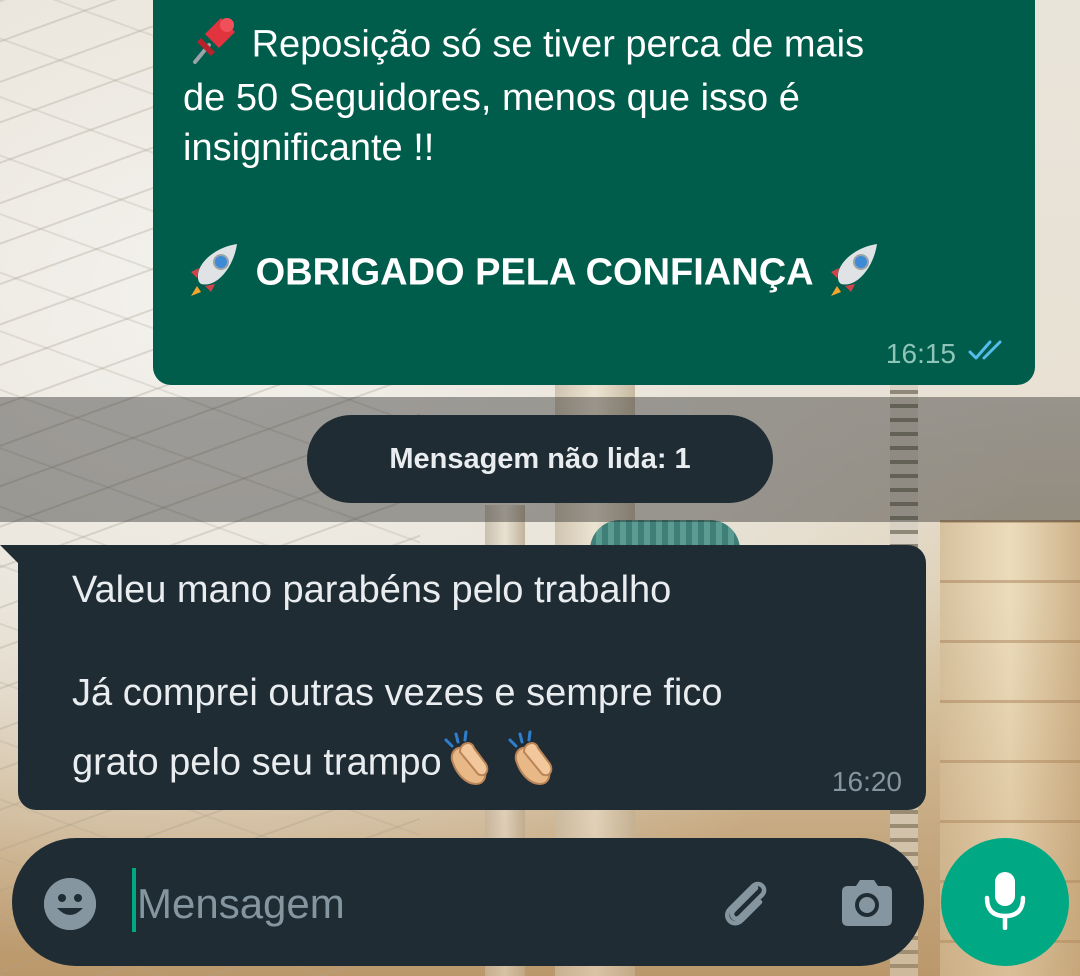  What do you see at coordinates (866, 781) in the screenshot?
I see `message-timestamp: 16:20` at bounding box center [866, 781].